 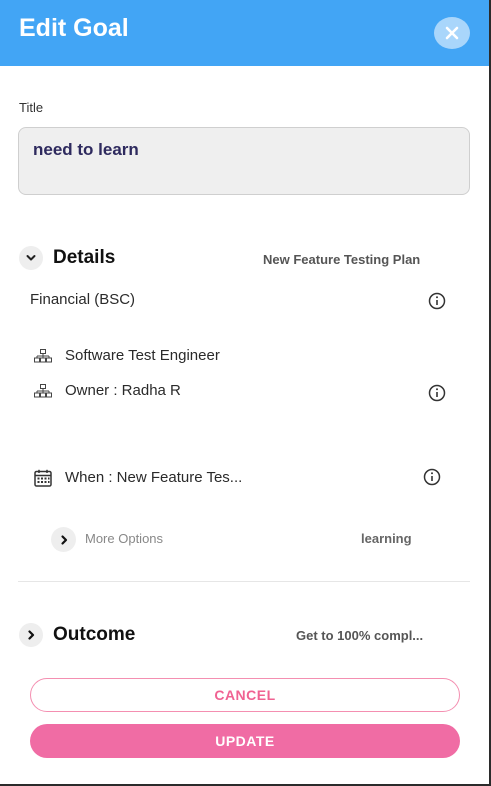 I want to click on title-label: Title, so click(x=31, y=107).